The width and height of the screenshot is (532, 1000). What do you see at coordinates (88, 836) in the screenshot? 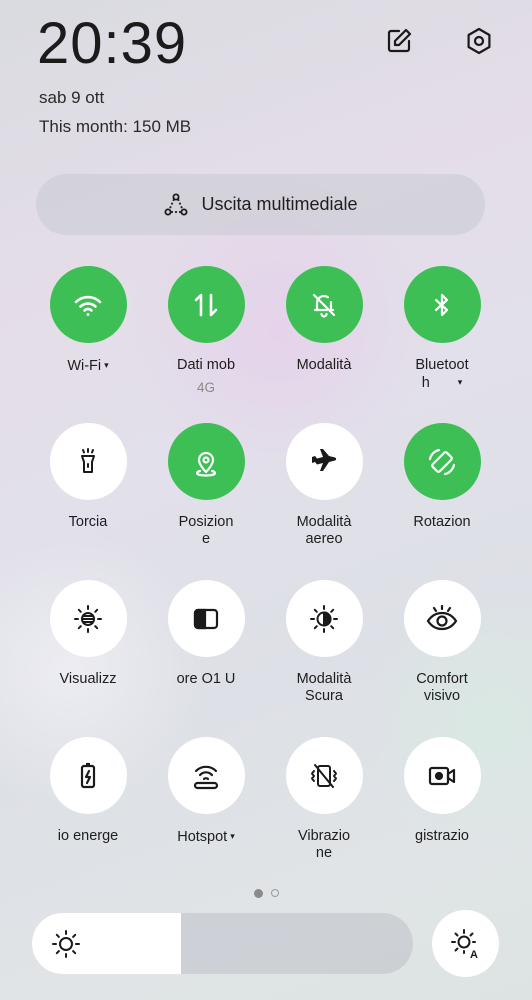
I see `tile-label: io energe` at bounding box center [88, 836].